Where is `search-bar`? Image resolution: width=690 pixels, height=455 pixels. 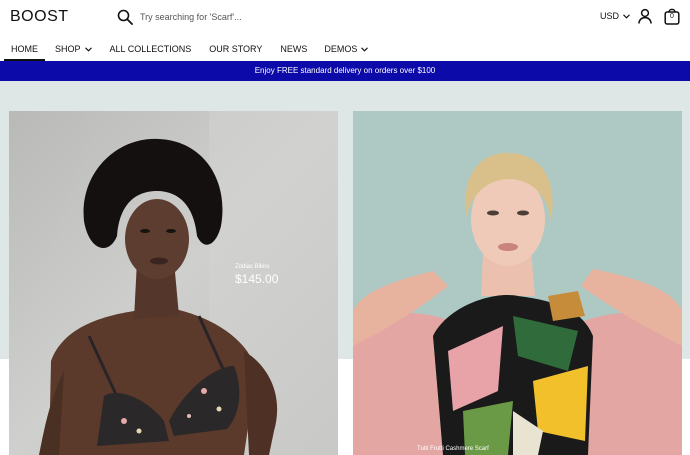
search-bar is located at coordinates (188, 17).